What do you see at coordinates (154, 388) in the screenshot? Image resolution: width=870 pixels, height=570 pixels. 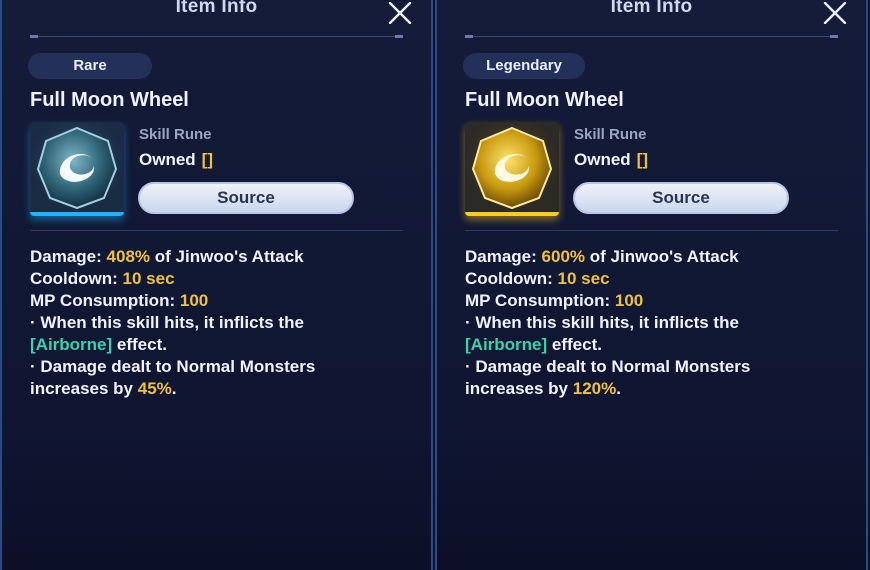 I see `bullet2-value: 45%` at bounding box center [154, 388].